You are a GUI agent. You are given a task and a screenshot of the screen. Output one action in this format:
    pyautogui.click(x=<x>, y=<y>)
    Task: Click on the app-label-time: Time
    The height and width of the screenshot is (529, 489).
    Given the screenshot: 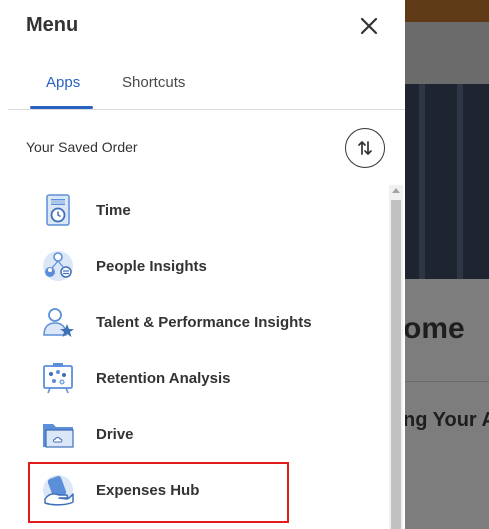 What is the action you would take?
    pyautogui.click(x=113, y=210)
    